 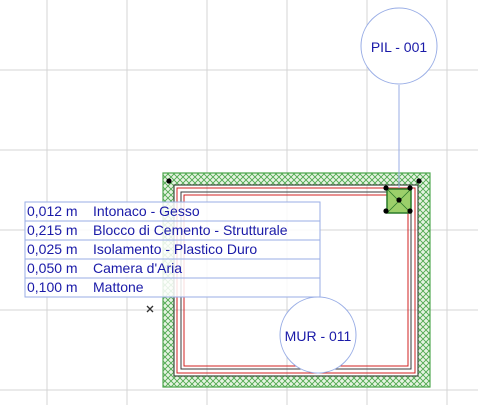 I want to click on layer-thickness: 0,050 m, so click(x=52, y=268).